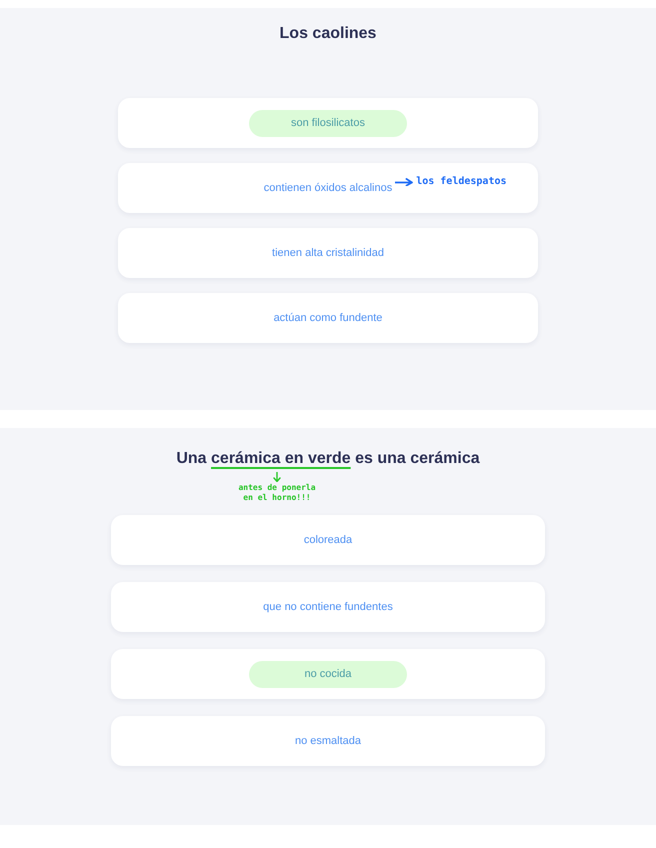 This screenshot has width=656, height=848. I want to click on answer-option: tienen alta cristalinidad, so click(328, 253).